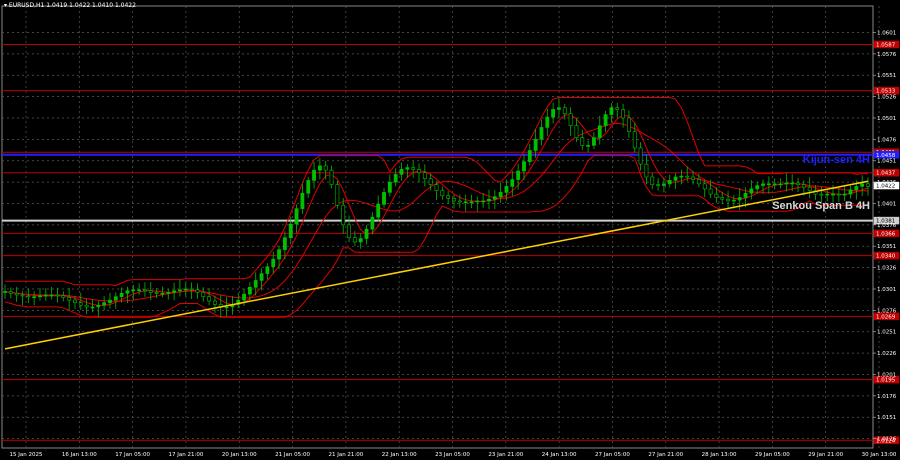 The image size is (900, 460). Describe the element at coordinates (239, 455) in the screenshot. I see `x-tick-label: 20 Jan 13:00` at that location.